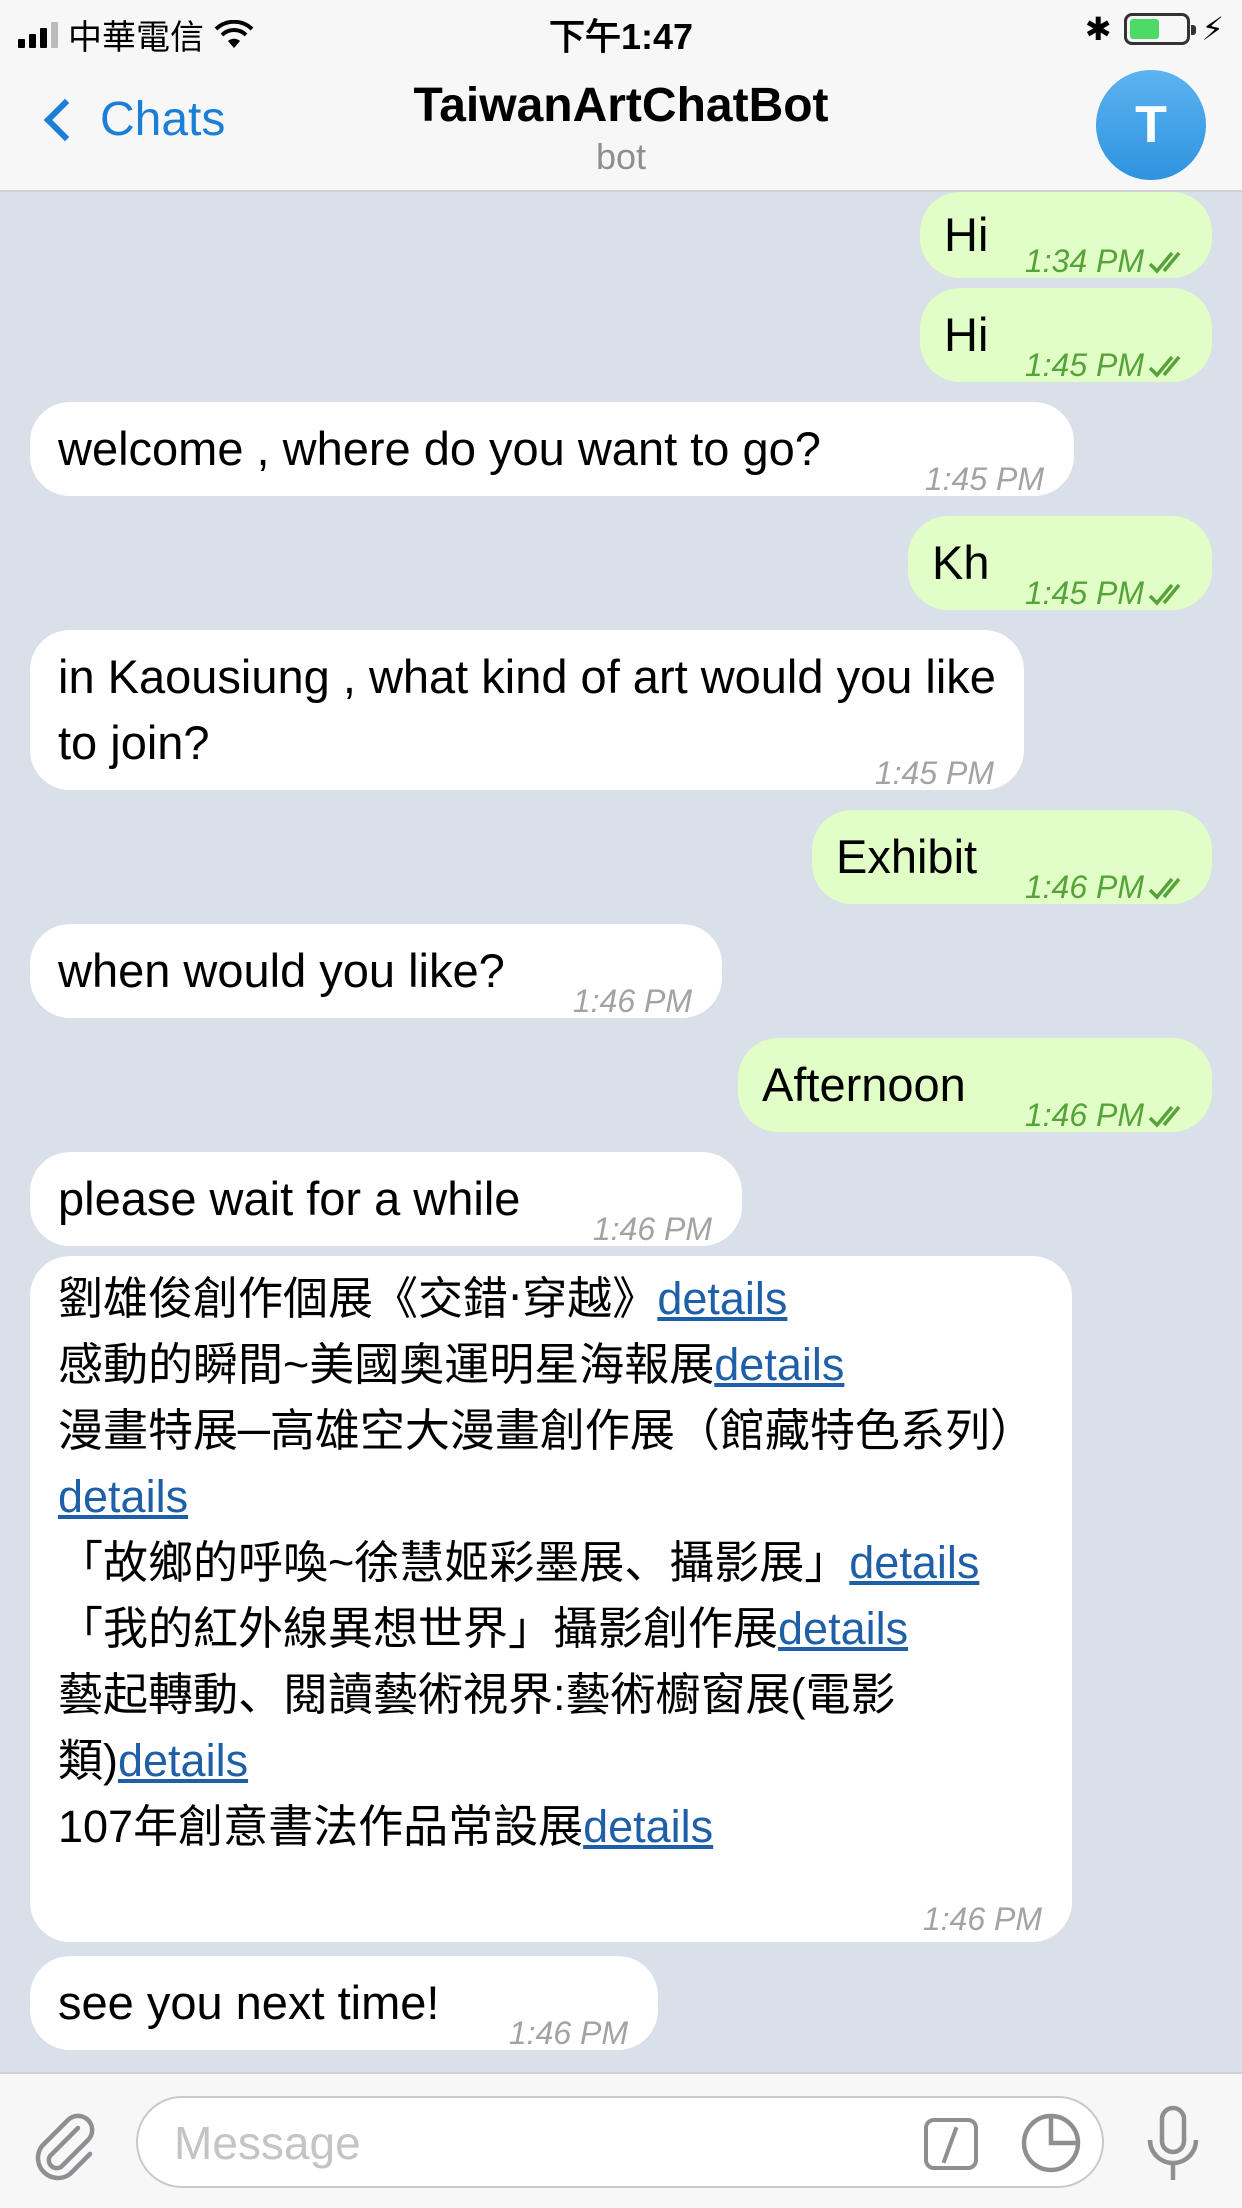  What do you see at coordinates (321, 1826) in the screenshot?
I see `exhibition-title: 107年創意書法作品常設展` at bounding box center [321, 1826].